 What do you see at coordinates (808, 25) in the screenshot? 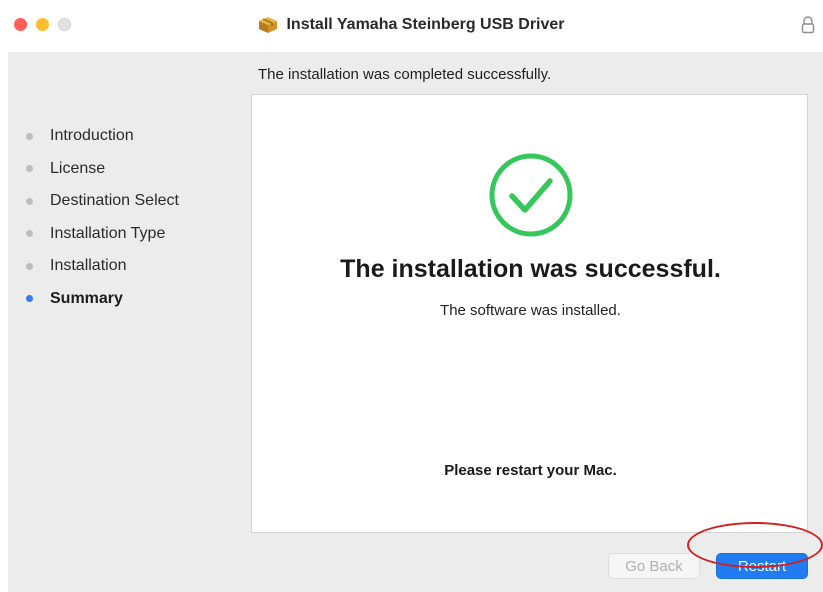
I see `lock-icon` at bounding box center [808, 25].